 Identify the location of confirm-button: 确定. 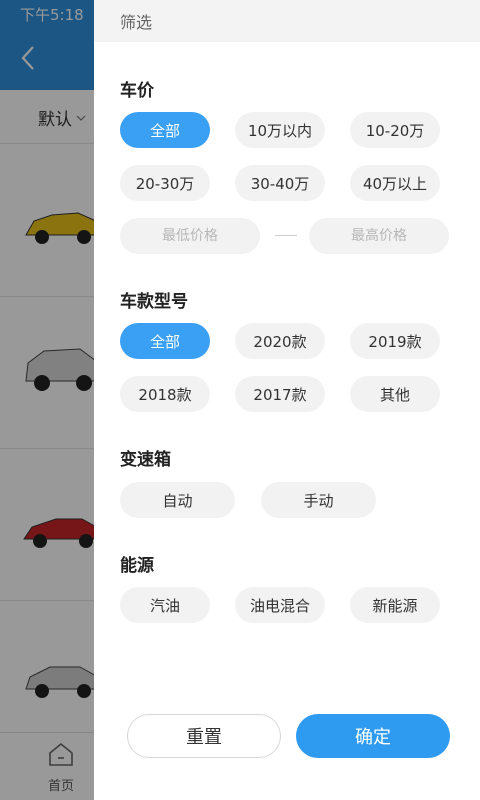
(373, 736).